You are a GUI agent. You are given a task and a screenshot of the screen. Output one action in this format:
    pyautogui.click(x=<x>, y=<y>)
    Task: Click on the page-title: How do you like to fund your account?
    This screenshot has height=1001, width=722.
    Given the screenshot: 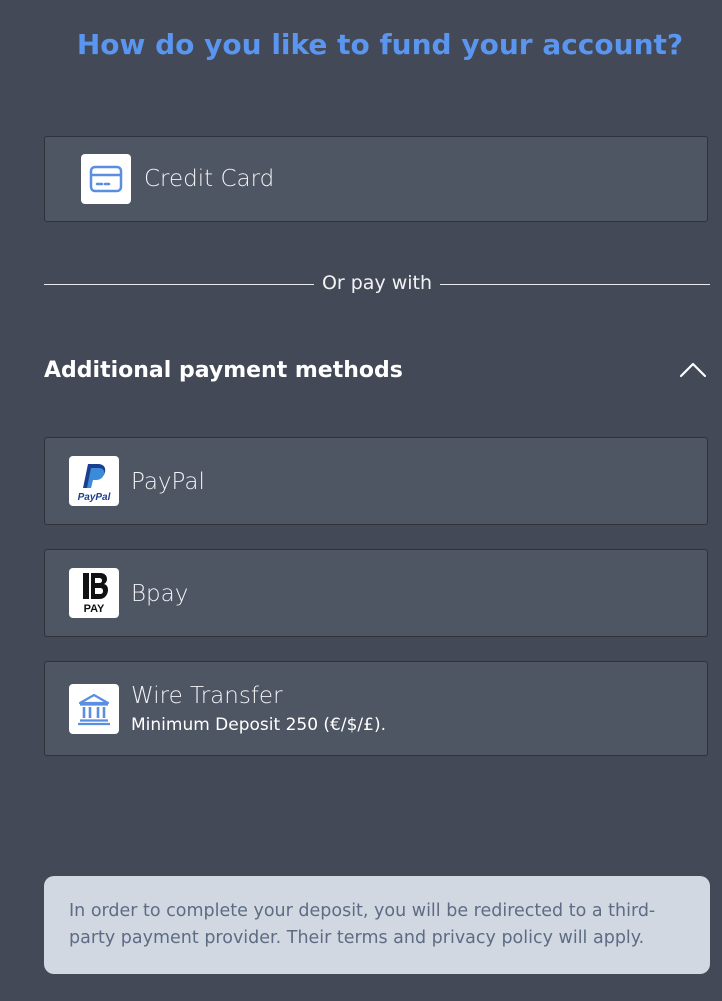 What is the action you would take?
    pyautogui.click(x=380, y=44)
    